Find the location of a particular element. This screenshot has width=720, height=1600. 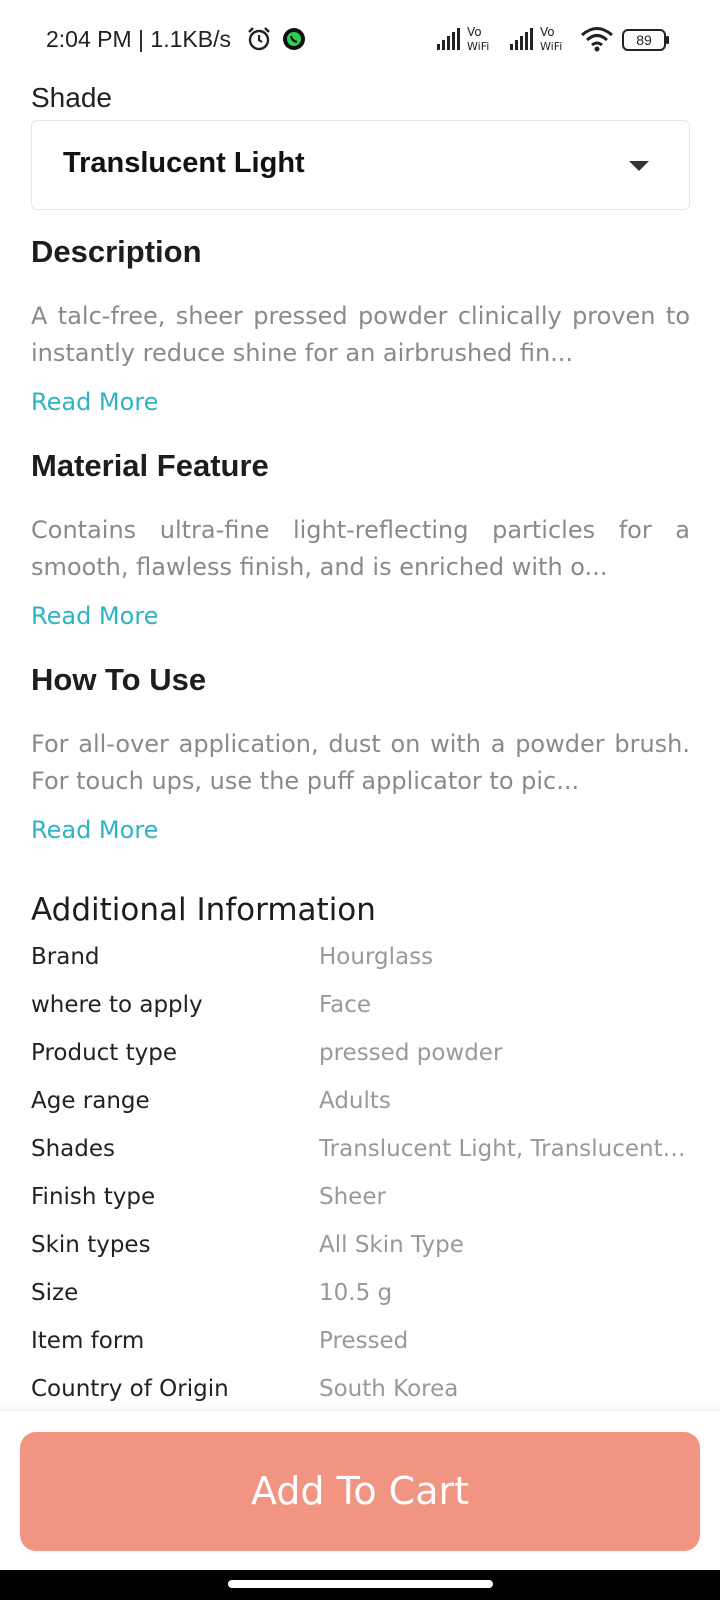

info-value: South Korea is located at coordinates (389, 1389).